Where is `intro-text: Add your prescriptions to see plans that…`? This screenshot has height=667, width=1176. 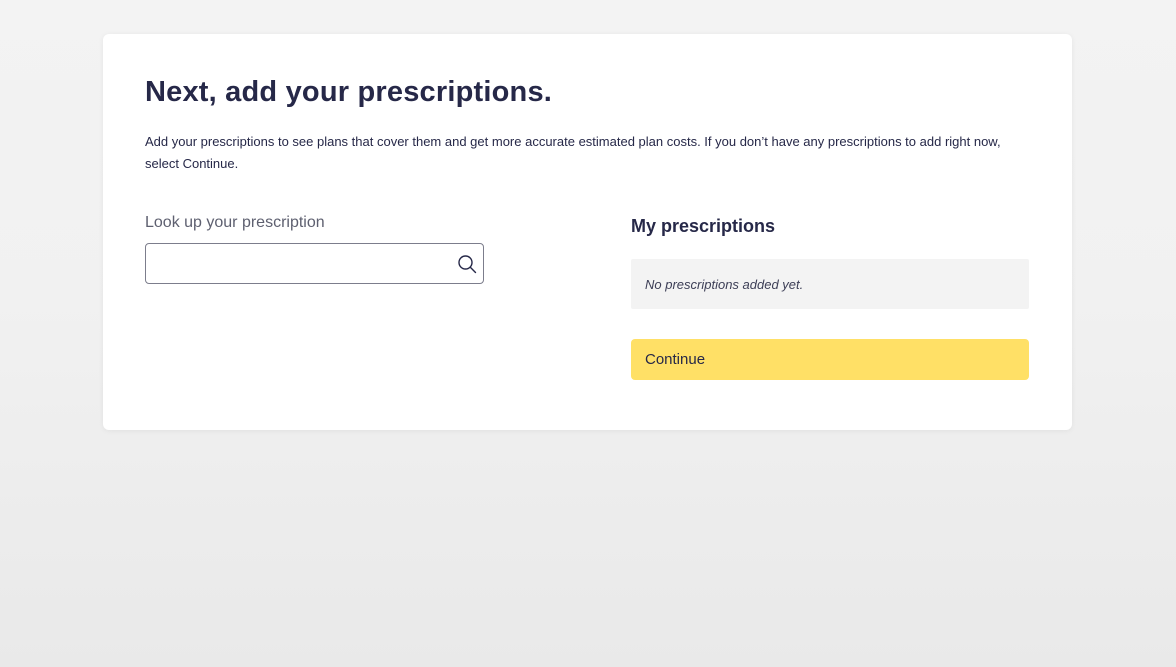
intro-text: Add your prescriptions to see plans that… is located at coordinates (573, 152).